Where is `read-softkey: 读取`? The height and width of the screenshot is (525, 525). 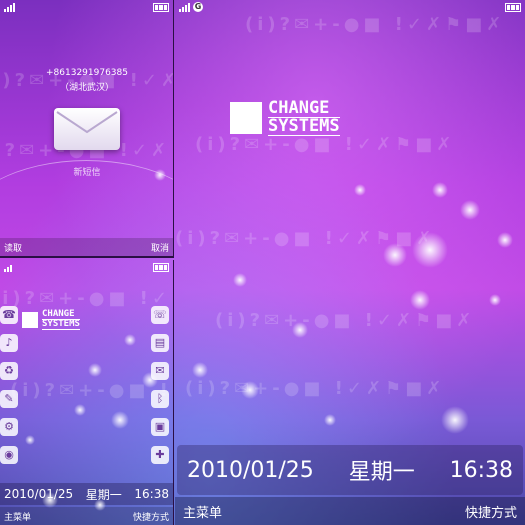 read-softkey: 读取 is located at coordinates (13, 247).